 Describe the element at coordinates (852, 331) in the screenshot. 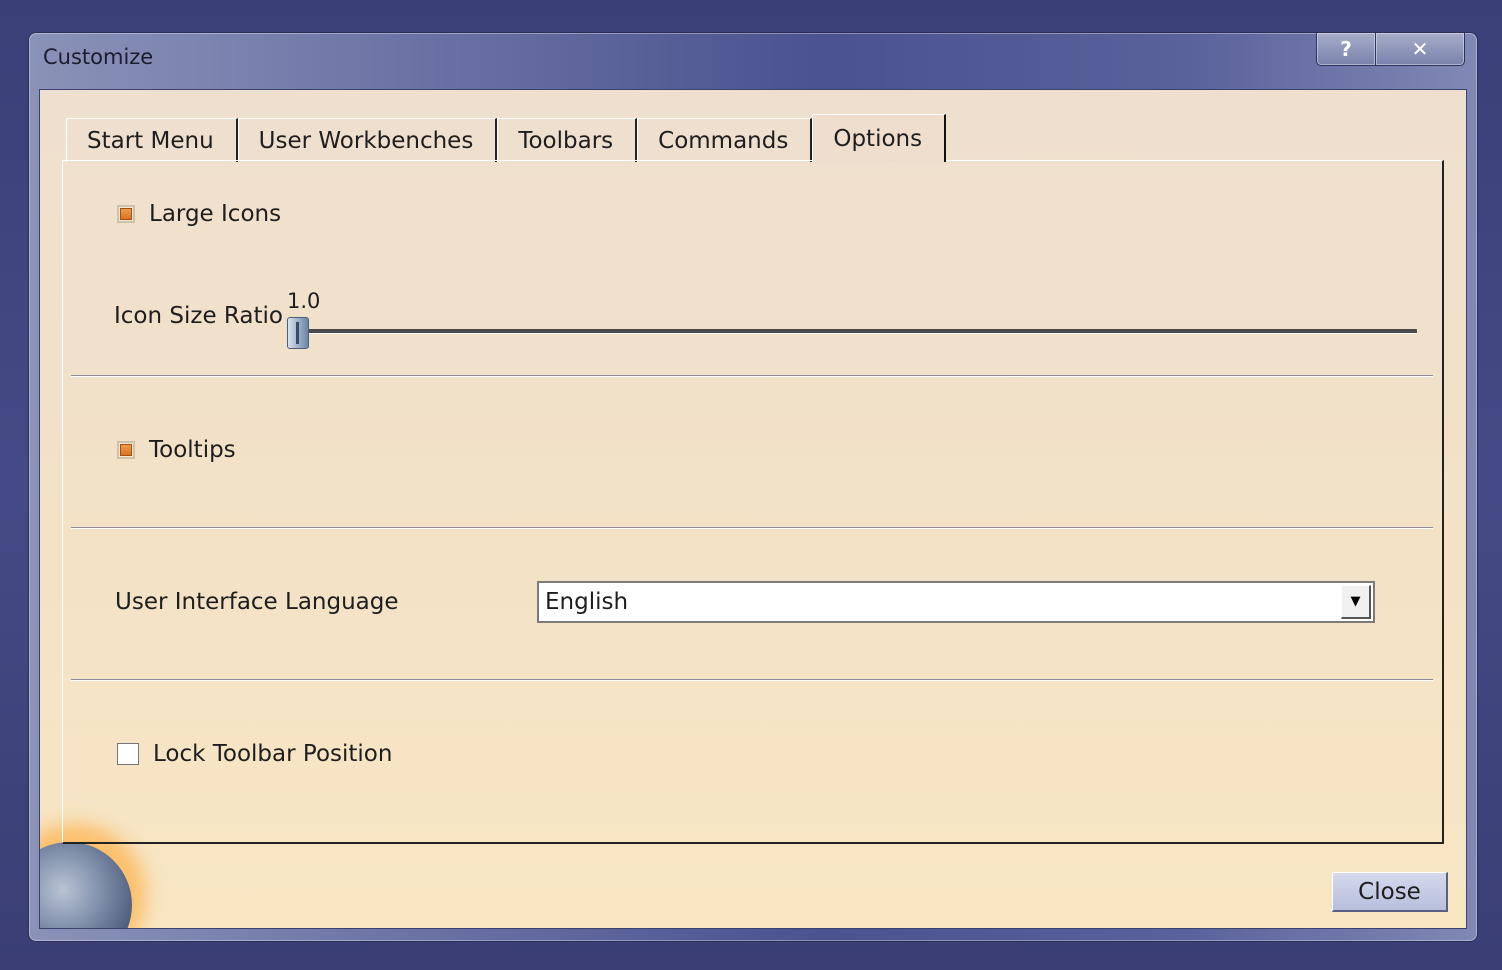

I see `icon-size-ratio-slider-track` at that location.